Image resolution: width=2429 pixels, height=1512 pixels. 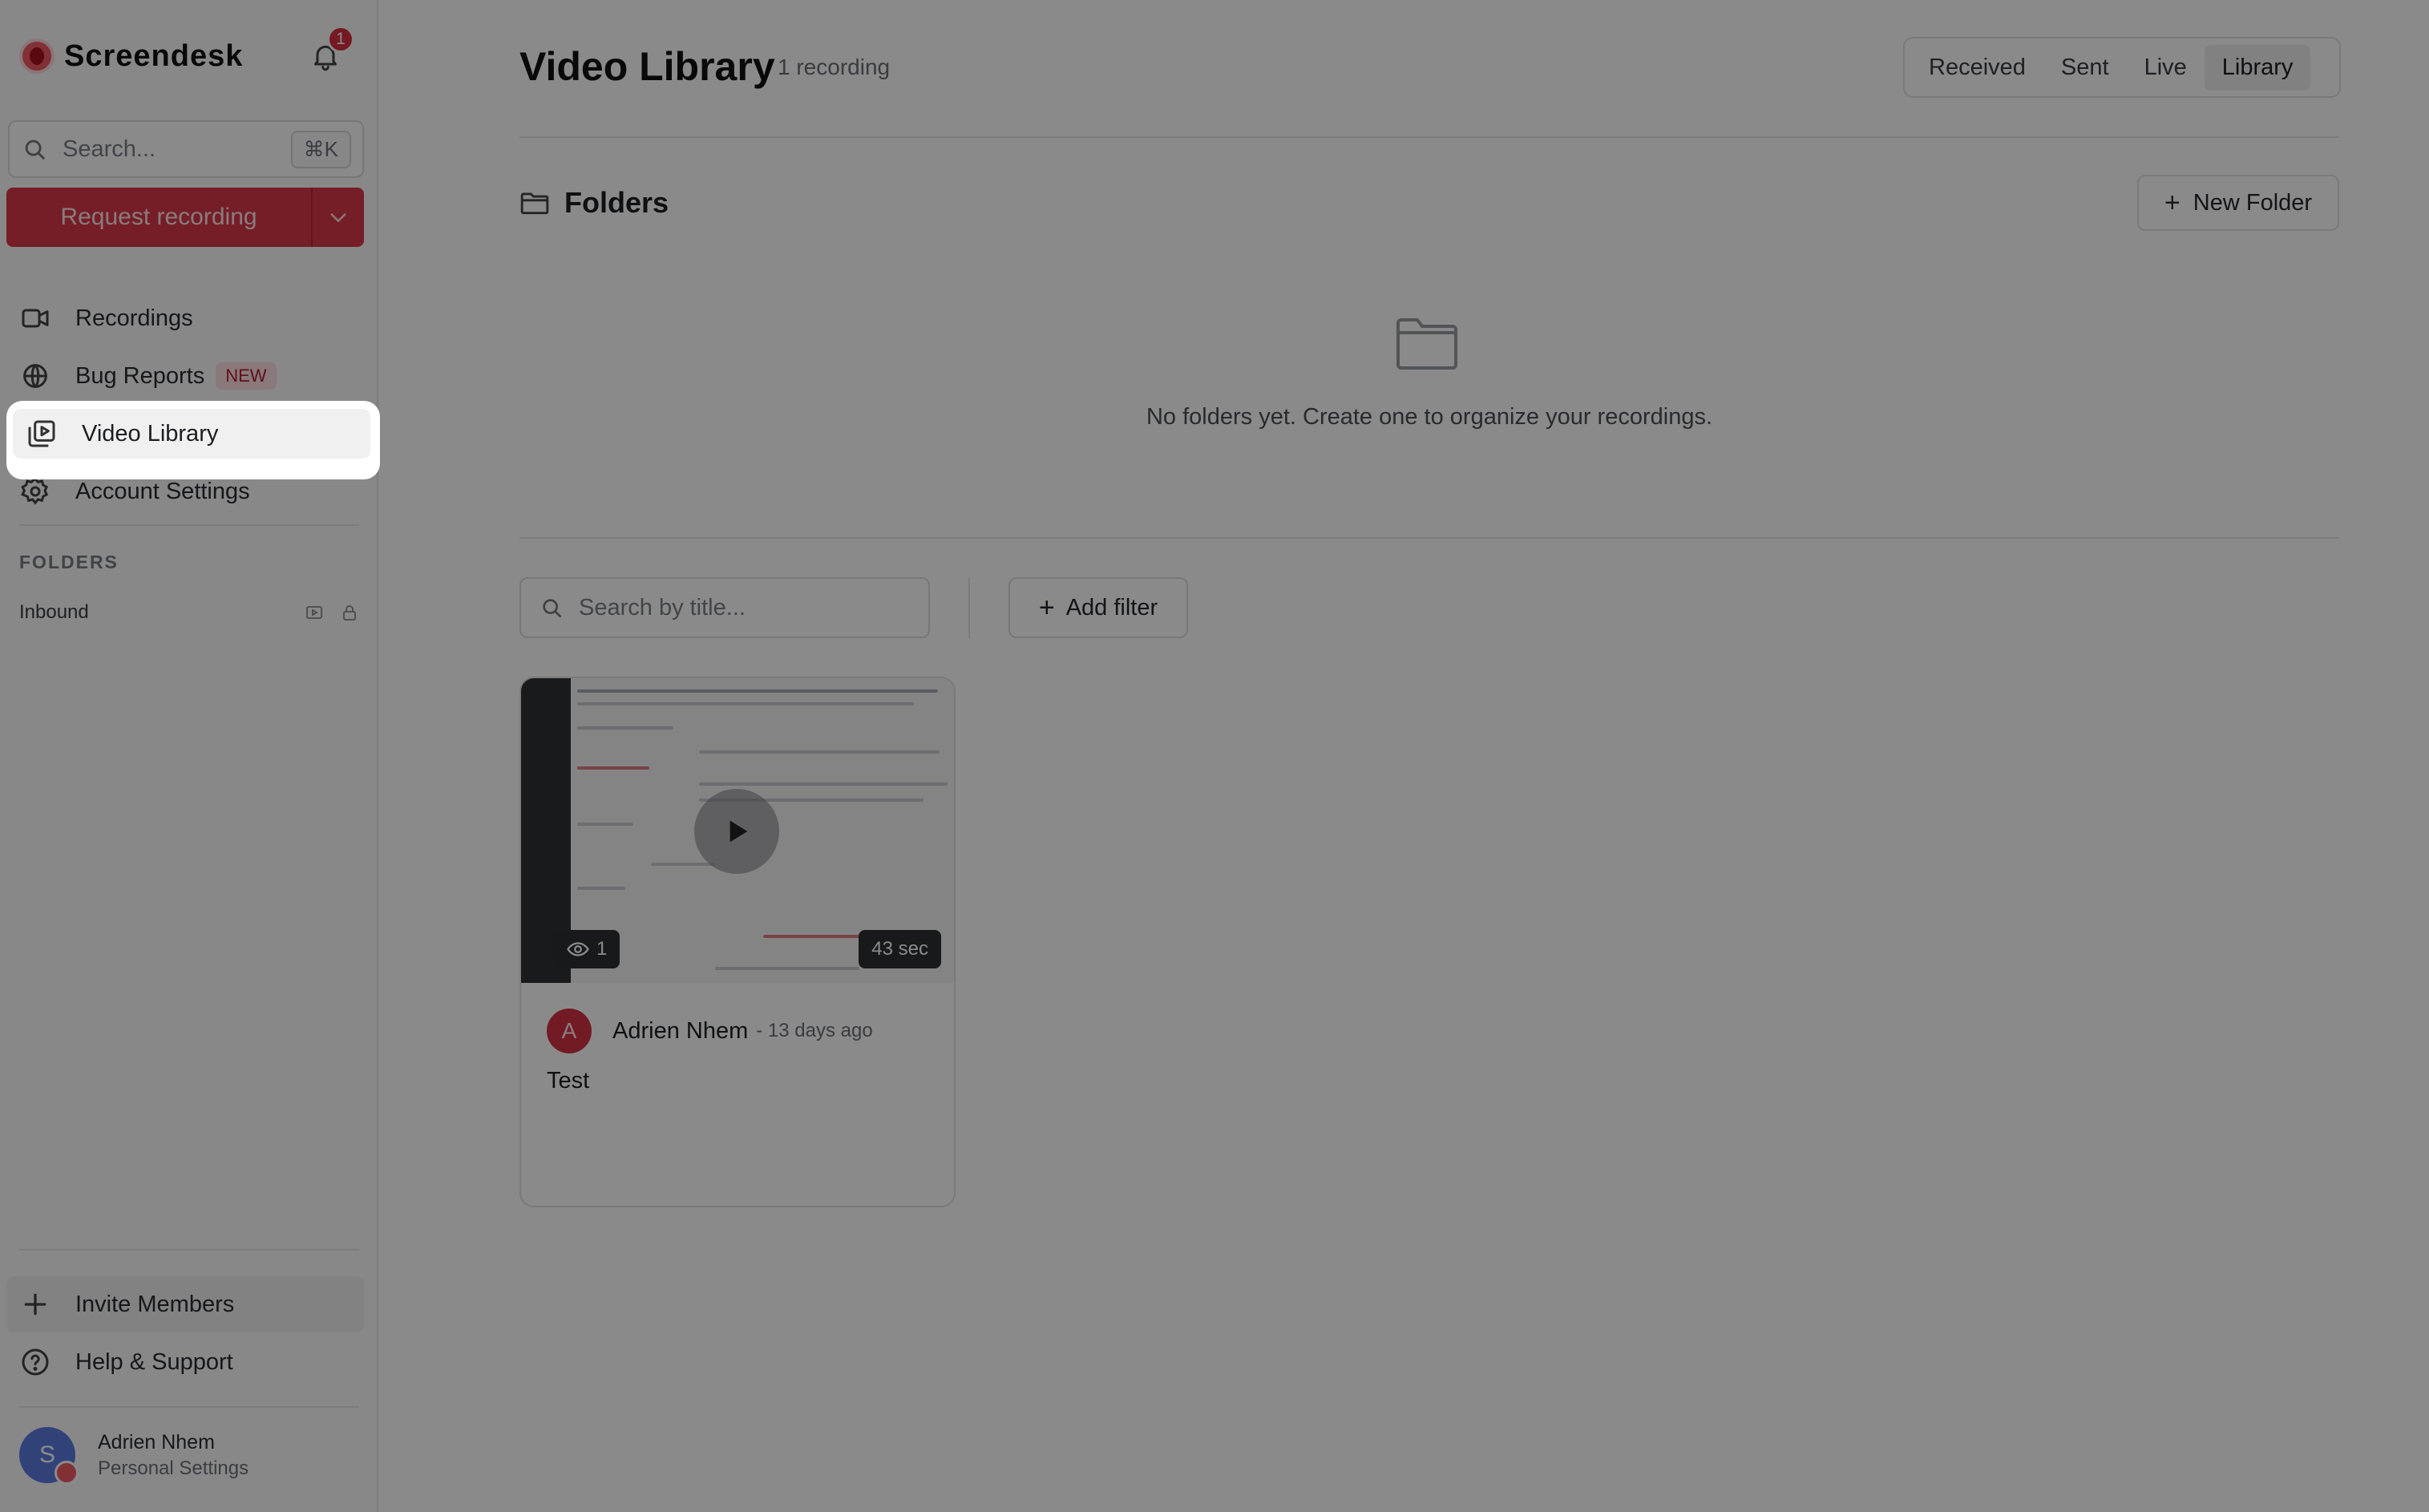 What do you see at coordinates (1429, 538) in the screenshot?
I see `section-divider` at bounding box center [1429, 538].